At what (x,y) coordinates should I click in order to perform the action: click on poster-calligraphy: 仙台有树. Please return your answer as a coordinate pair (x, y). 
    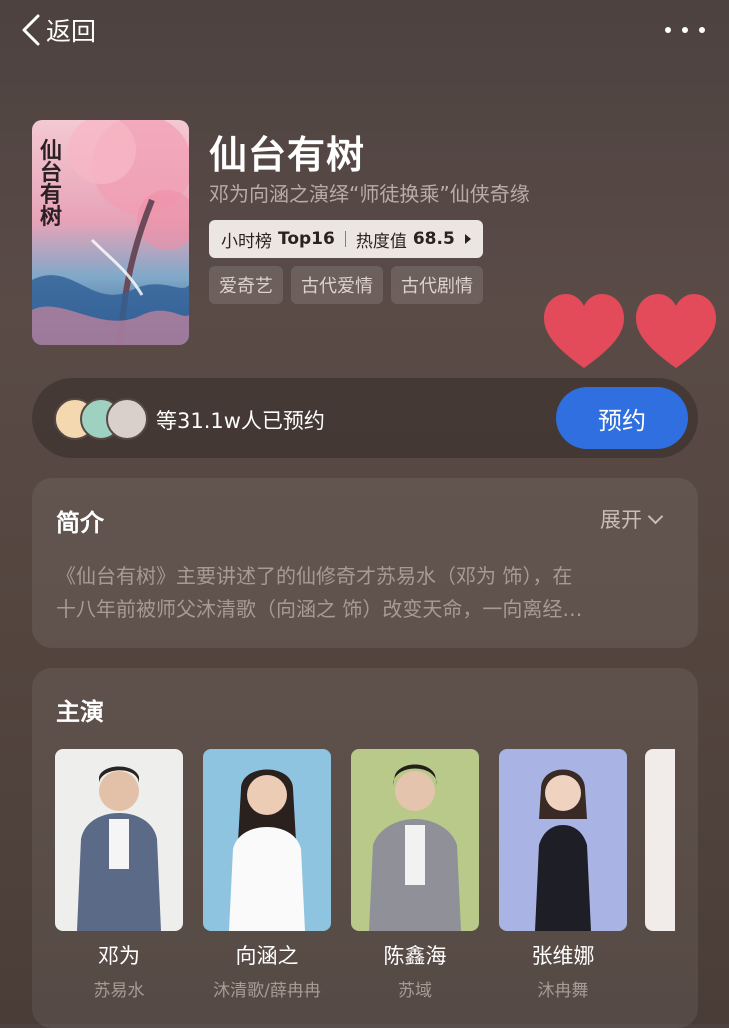
    Looking at the image, I should click on (51, 184).